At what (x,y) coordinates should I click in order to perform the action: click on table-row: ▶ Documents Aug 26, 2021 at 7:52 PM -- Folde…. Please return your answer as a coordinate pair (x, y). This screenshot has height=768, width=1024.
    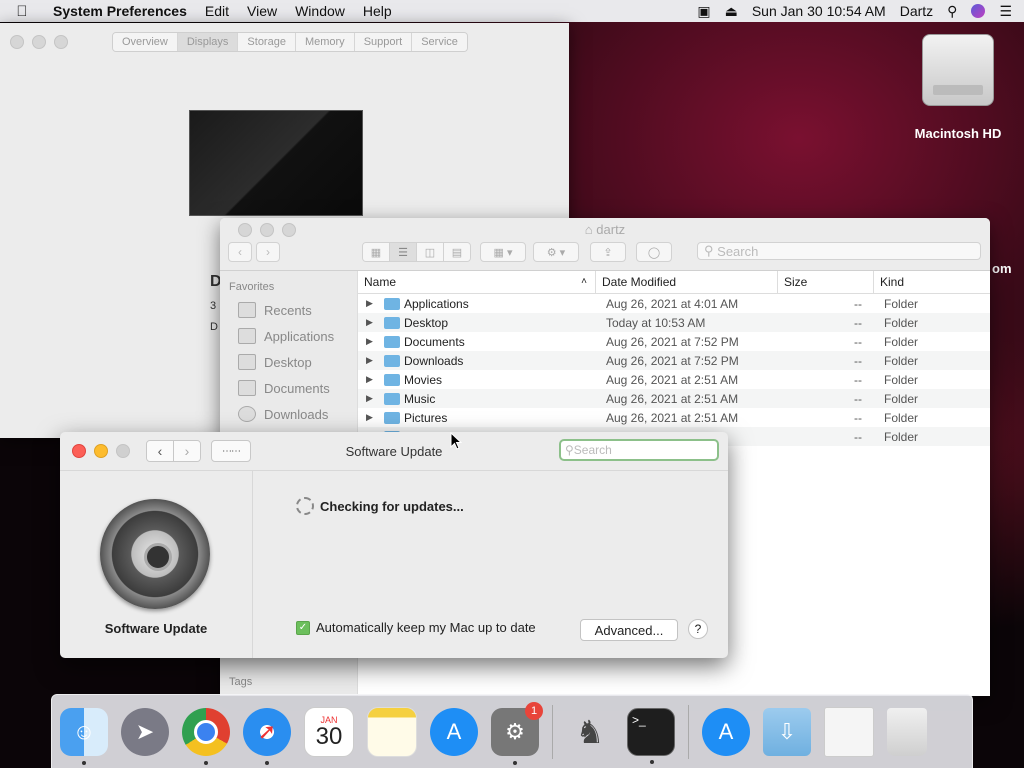
    Looking at the image, I should click on (674, 341).